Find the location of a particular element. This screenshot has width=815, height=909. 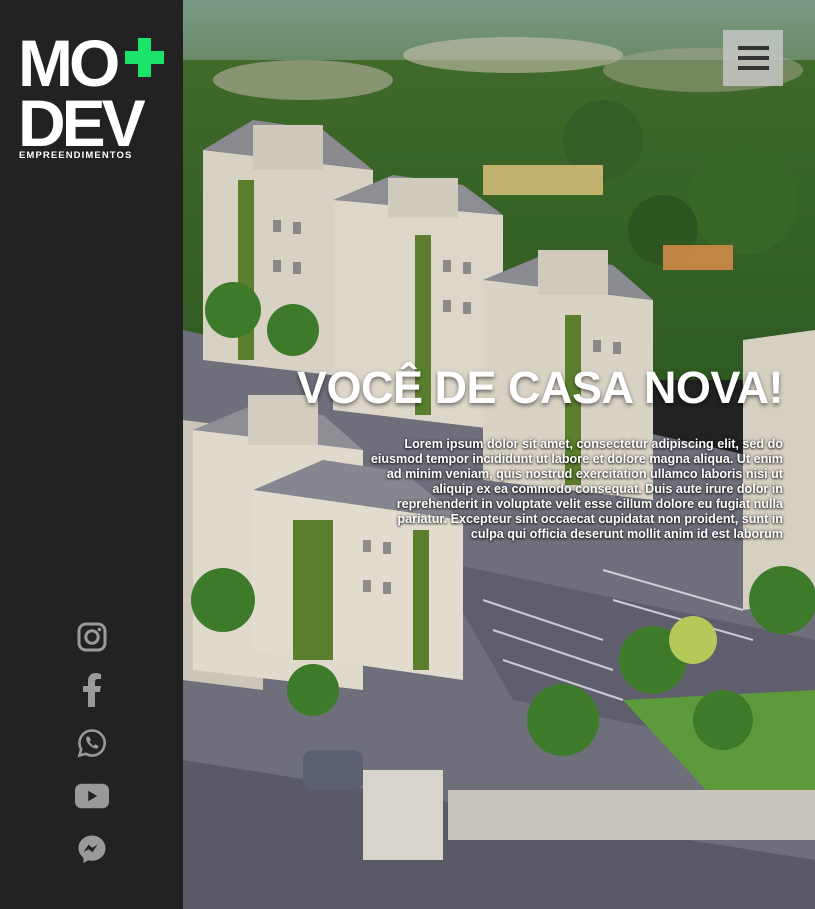

social-links is located at coordinates (91, 752).